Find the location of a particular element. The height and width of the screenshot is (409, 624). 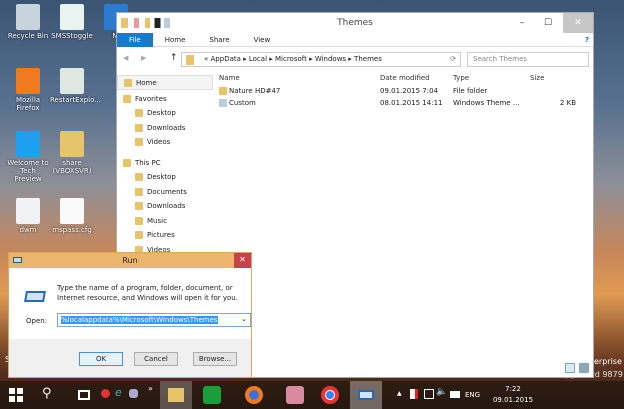

nav-item: Videos is located at coordinates (165, 142).